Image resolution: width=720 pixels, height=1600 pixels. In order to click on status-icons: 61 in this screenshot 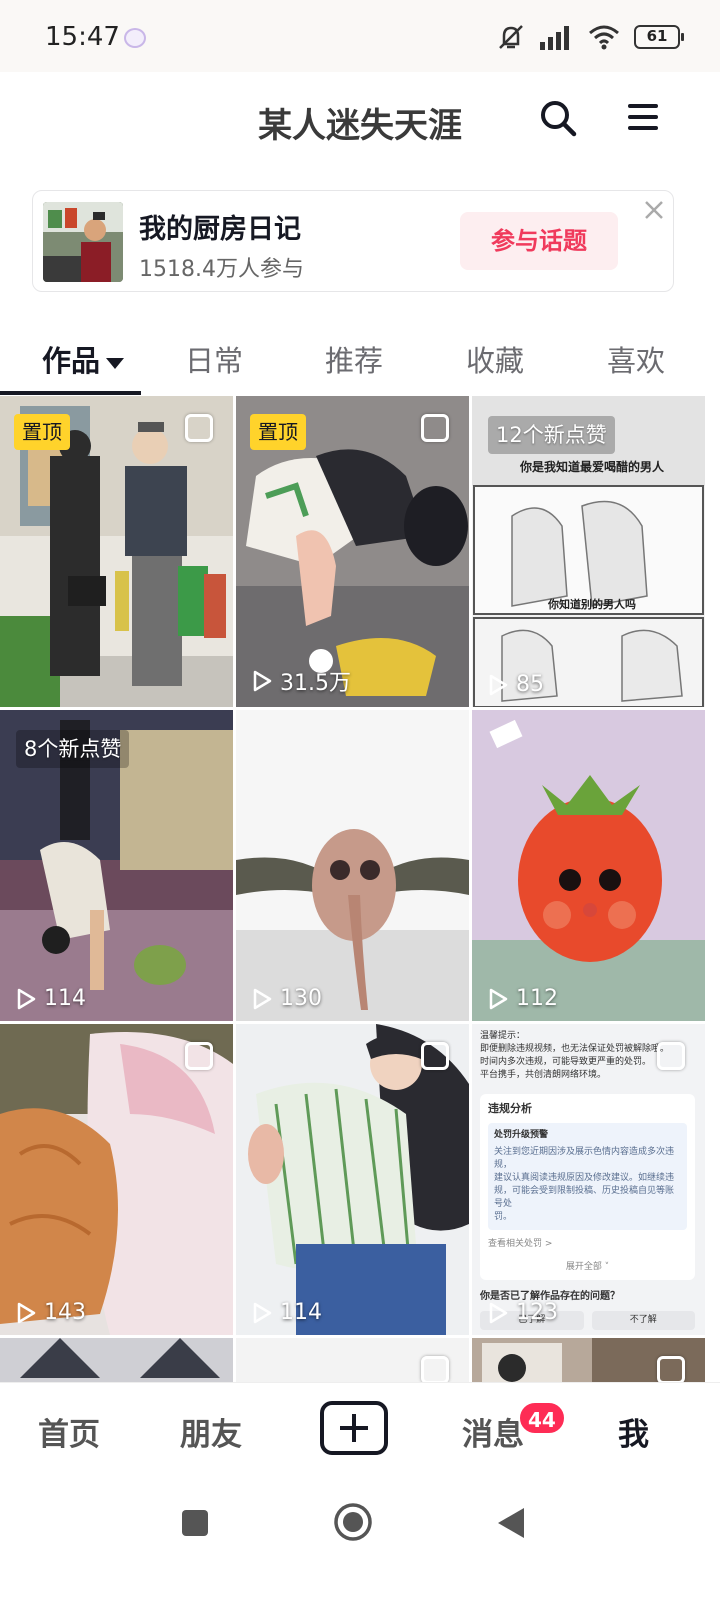, I will do `click(590, 37)`.